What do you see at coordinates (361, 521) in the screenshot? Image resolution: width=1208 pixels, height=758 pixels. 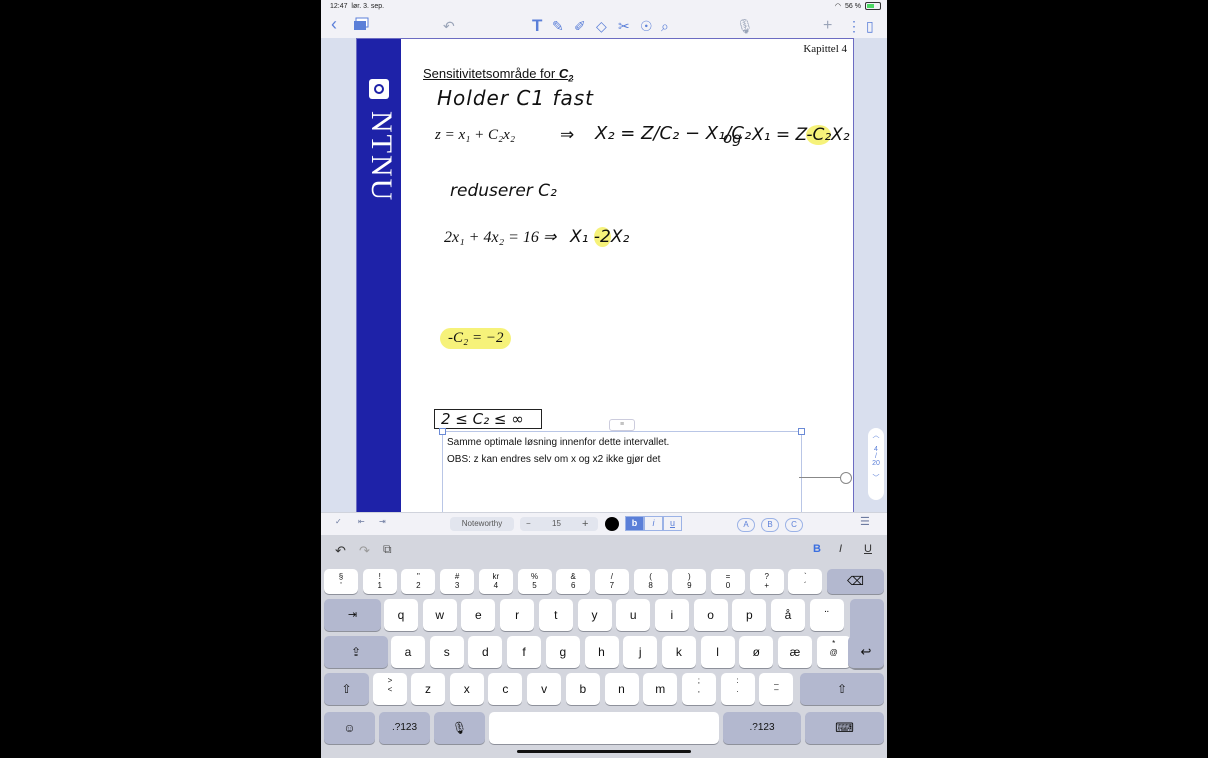 I see `outdent-icon: ⇤` at bounding box center [361, 521].